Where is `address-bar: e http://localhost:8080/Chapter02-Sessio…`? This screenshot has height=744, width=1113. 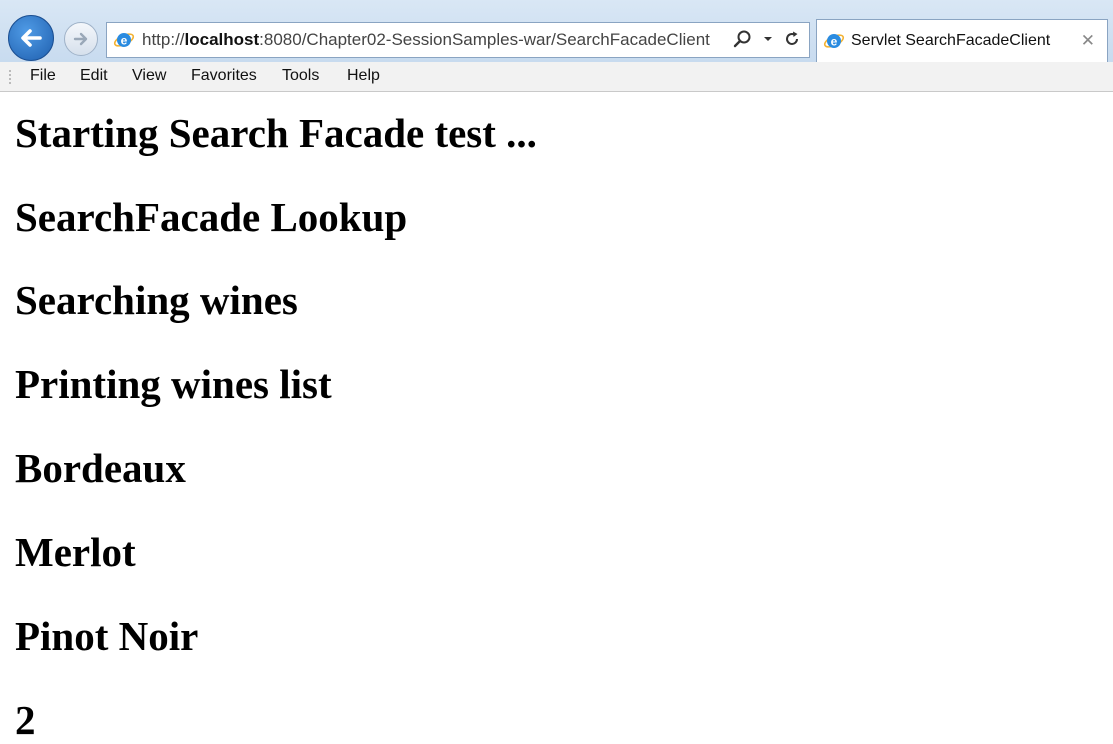 address-bar: e http://localhost:8080/Chapter02-Sessio… is located at coordinates (458, 40).